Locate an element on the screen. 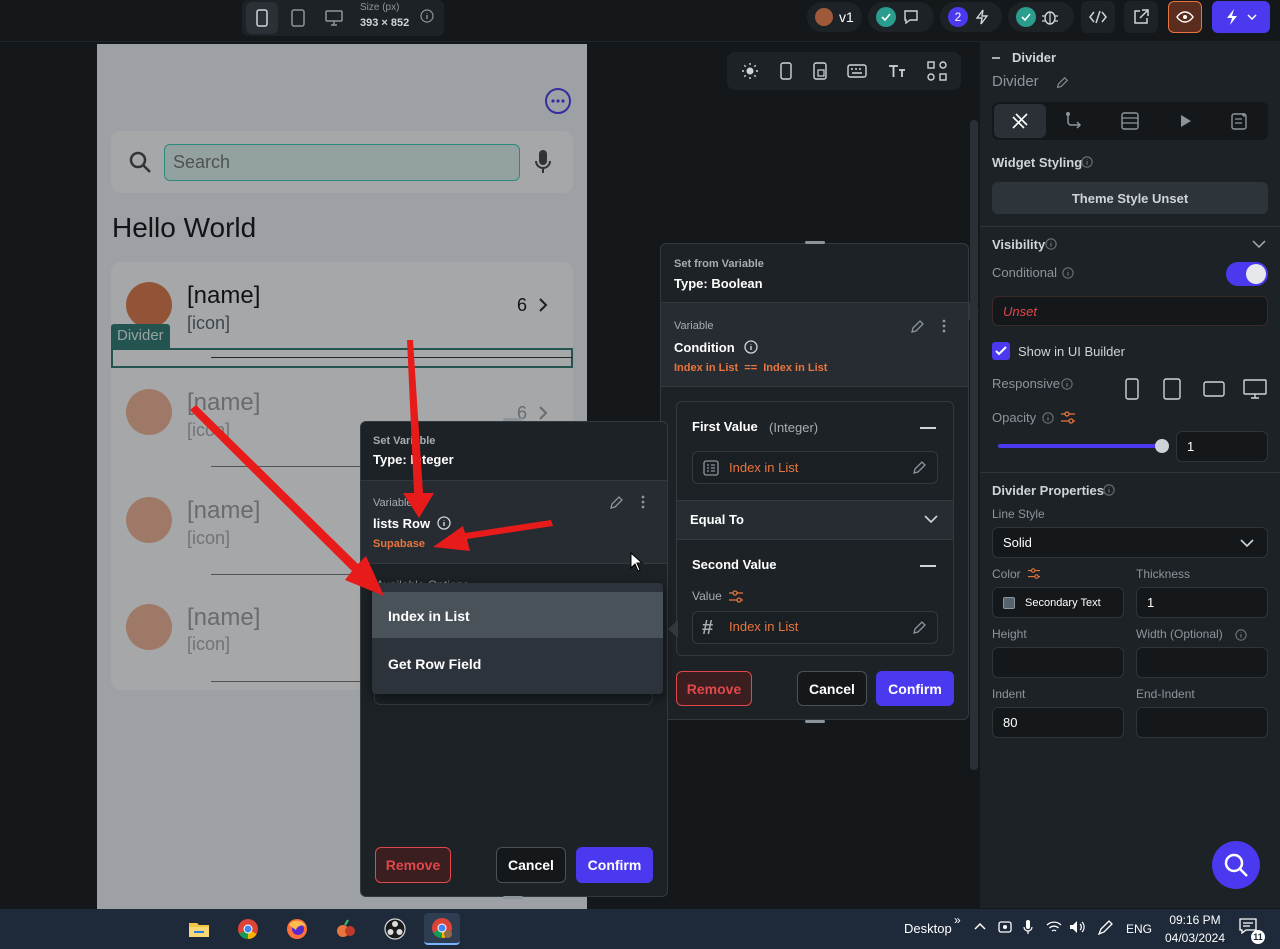 The height and width of the screenshot is (949, 1280). color-field: Secondary Text is located at coordinates (1058, 602).